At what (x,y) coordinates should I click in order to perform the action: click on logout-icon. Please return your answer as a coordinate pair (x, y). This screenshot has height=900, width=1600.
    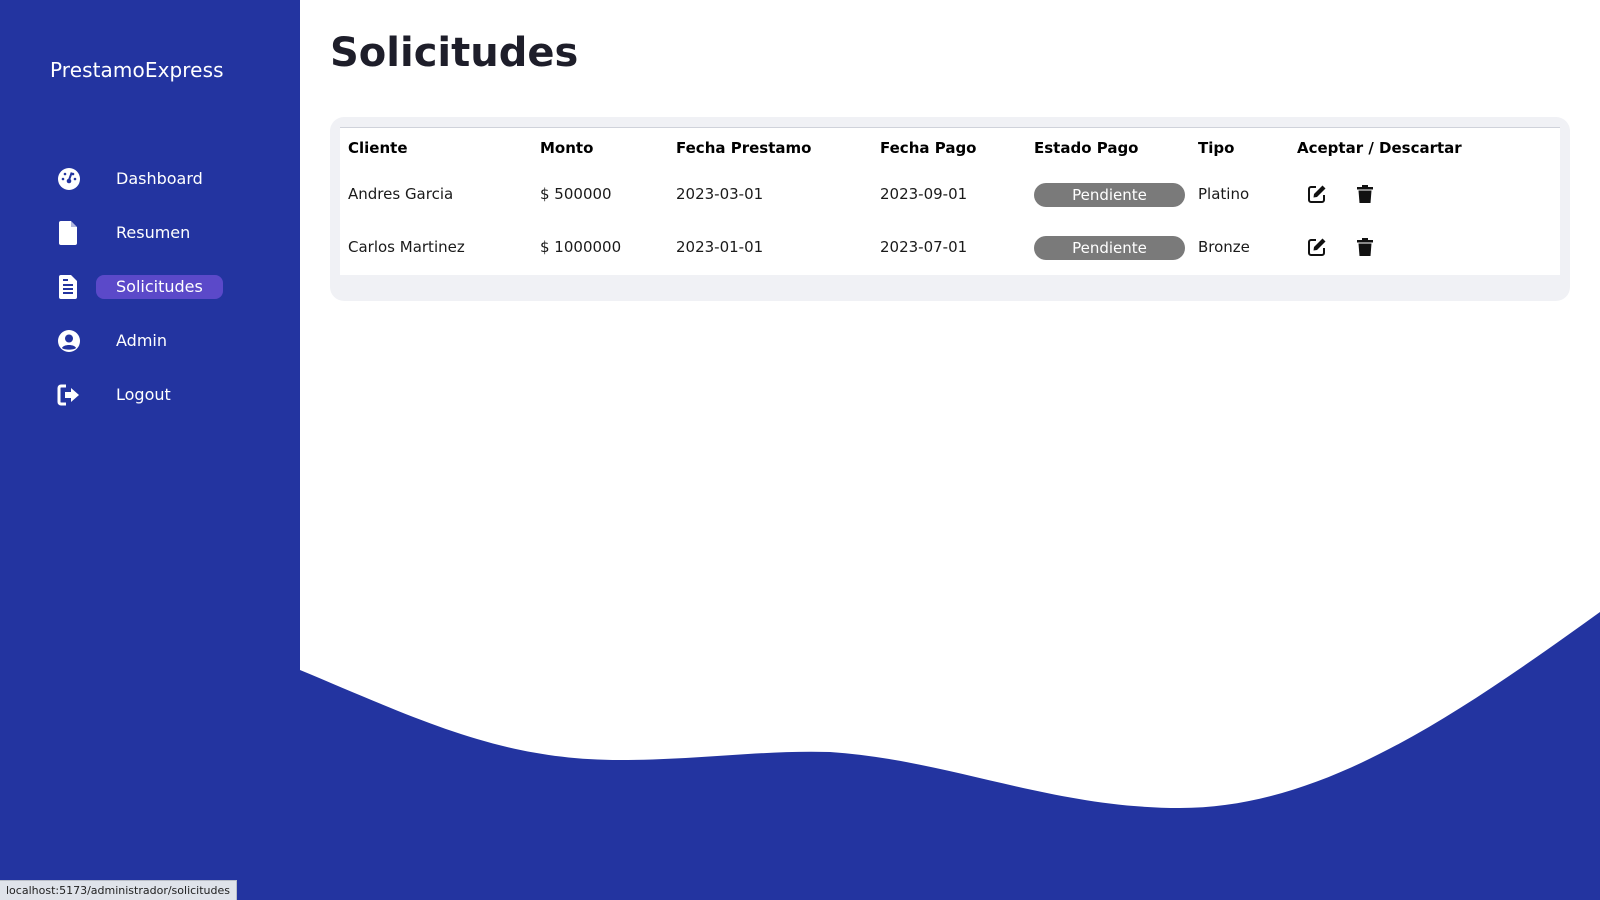
    Looking at the image, I should click on (69, 395).